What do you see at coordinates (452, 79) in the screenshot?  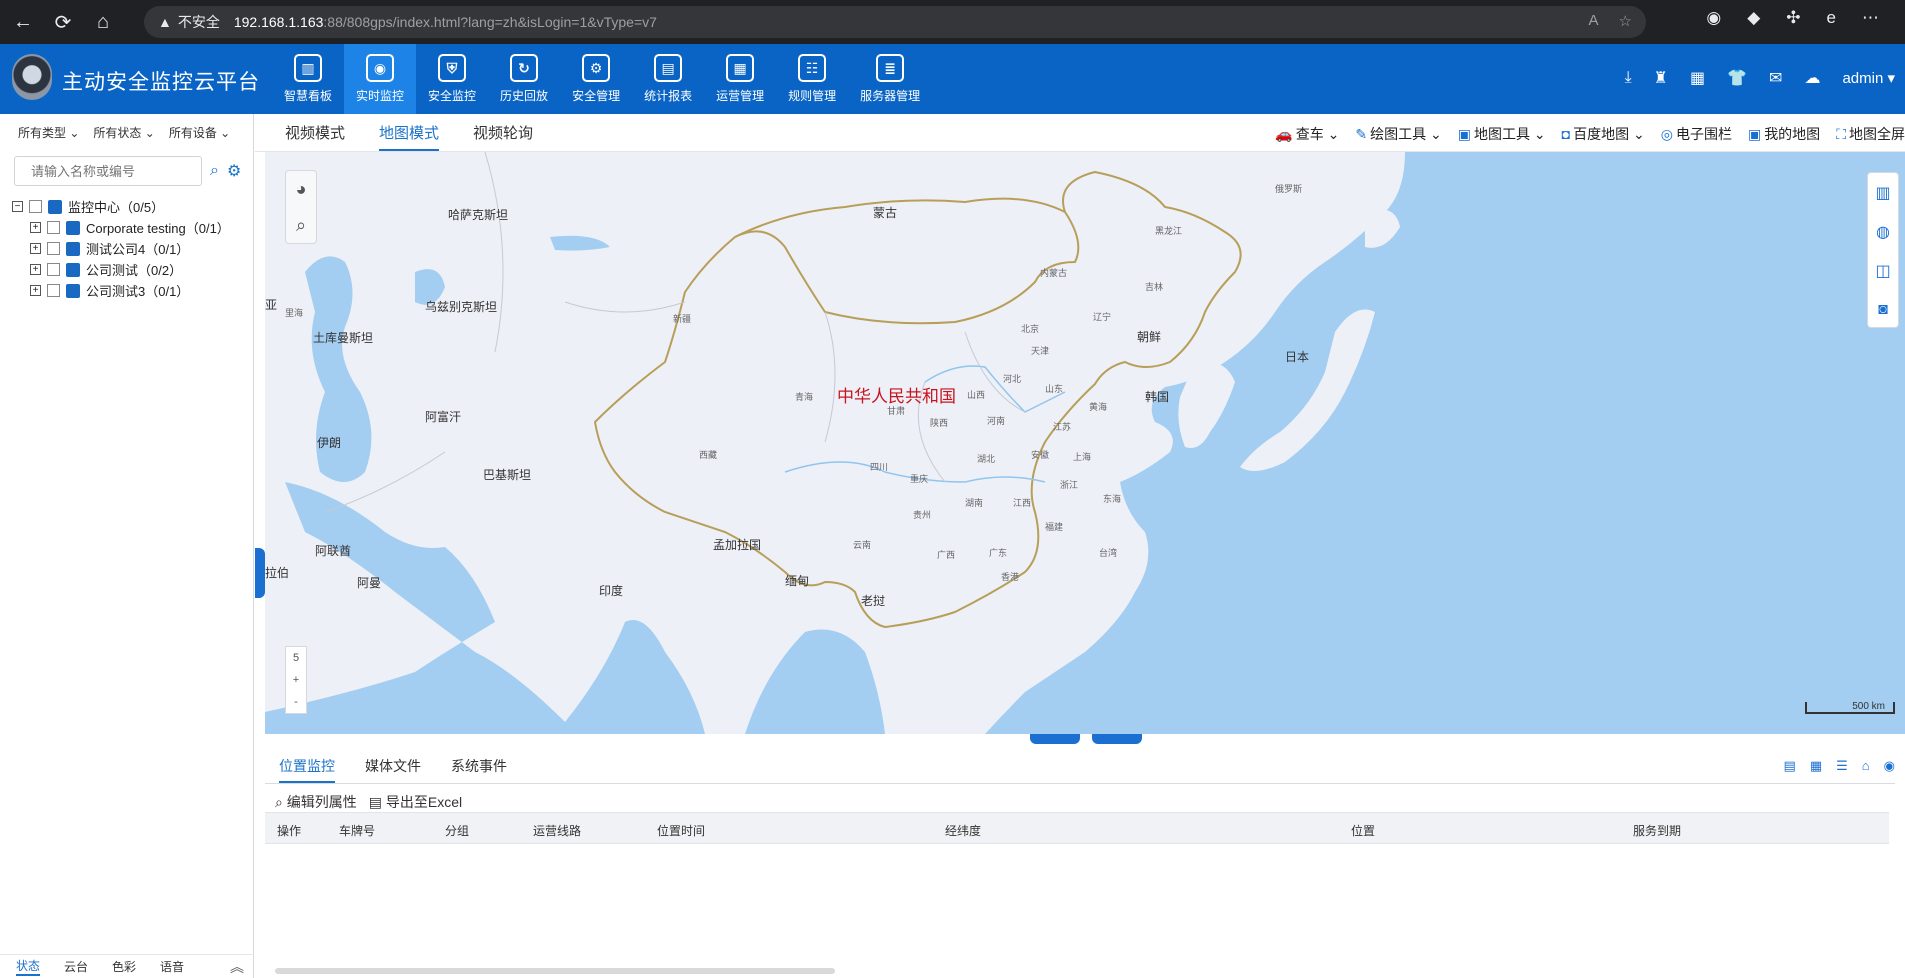 I see `menu-item-safety-monitor: ⛨ 安全监控` at bounding box center [452, 79].